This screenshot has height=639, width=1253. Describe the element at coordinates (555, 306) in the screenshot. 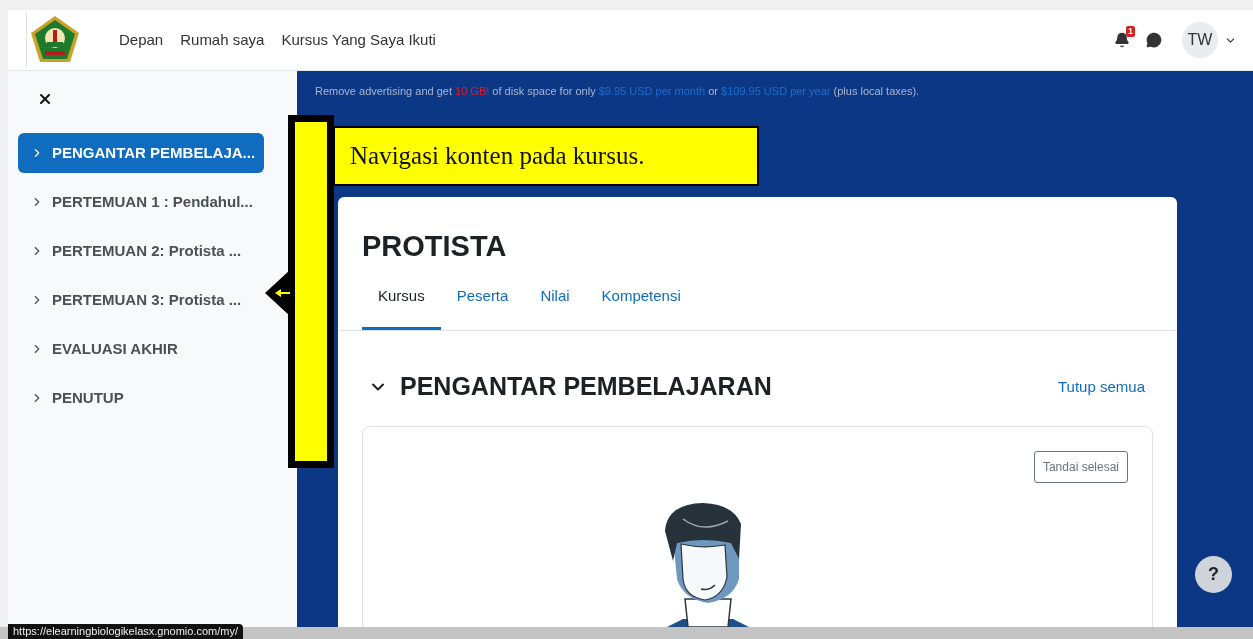

I see `course-tab: Nilai` at that location.